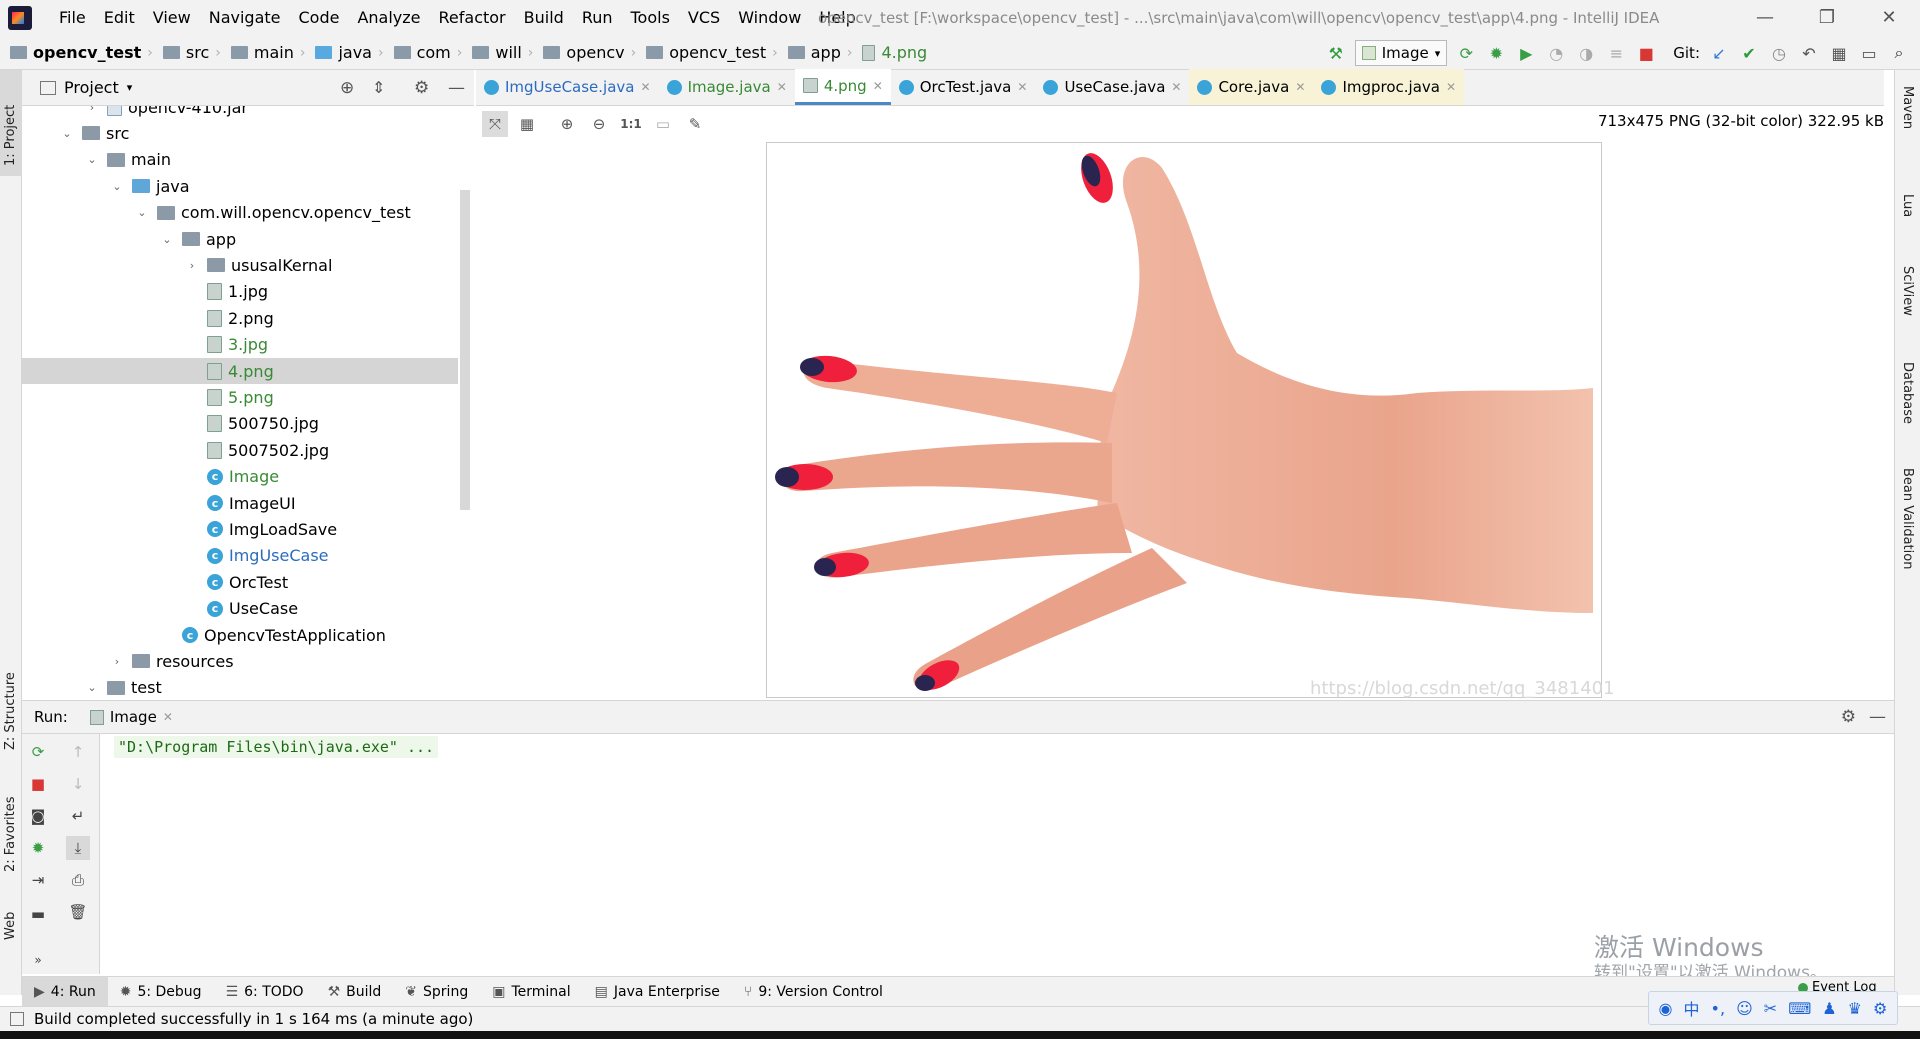 The image size is (1920, 1039). Describe the element at coordinates (567, 124) in the screenshot. I see `zoom-in-icon: ⊕` at that location.